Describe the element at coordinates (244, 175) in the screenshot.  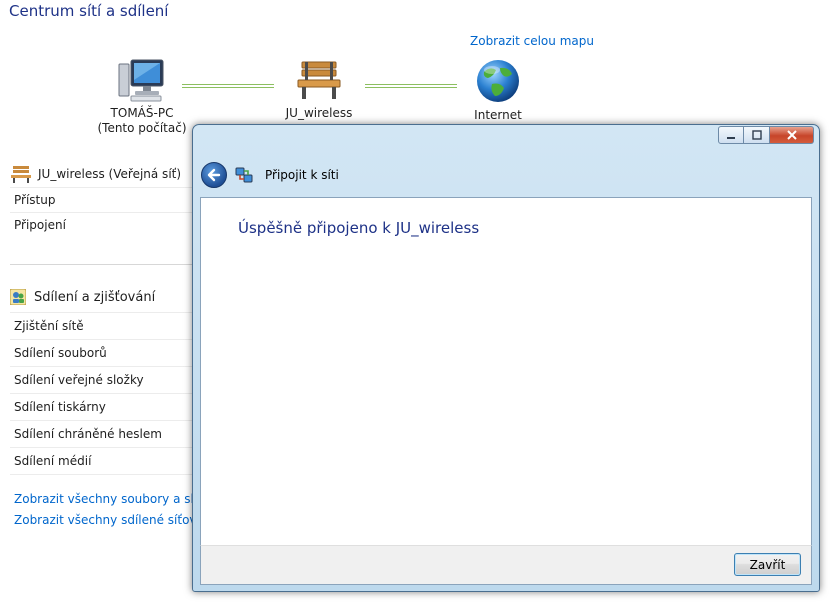
I see `network-connect-icon` at that location.